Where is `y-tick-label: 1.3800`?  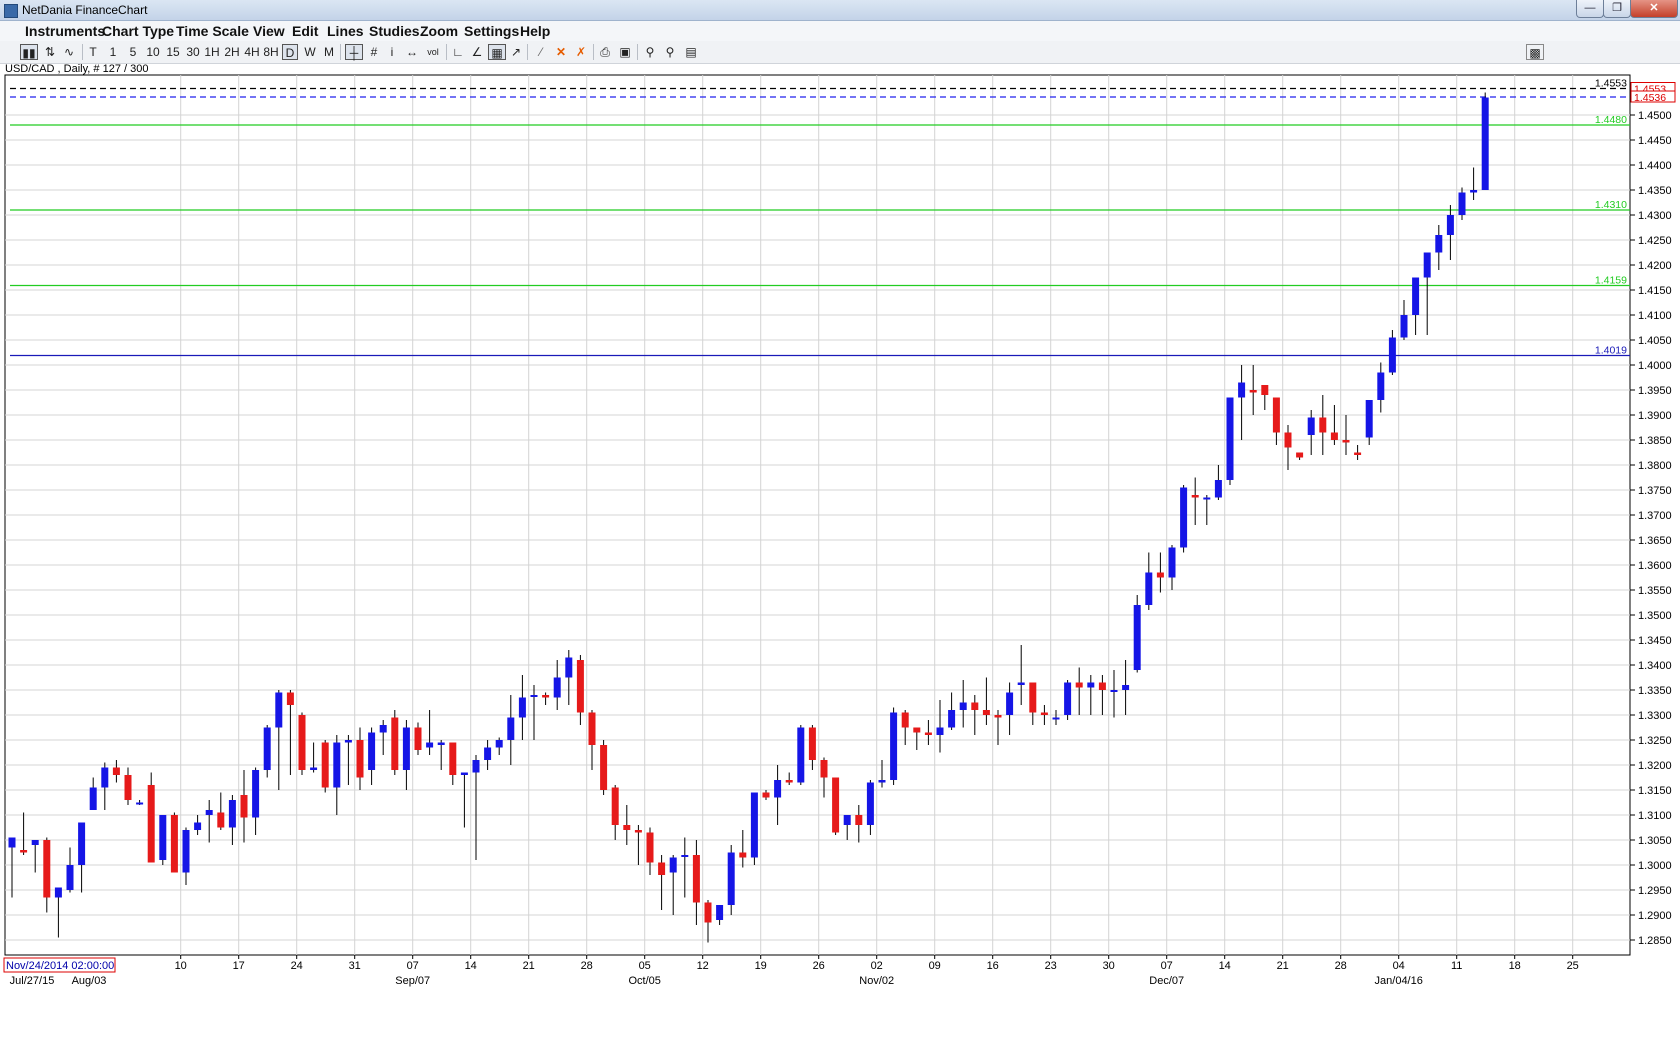 y-tick-label: 1.3800 is located at coordinates (1655, 466).